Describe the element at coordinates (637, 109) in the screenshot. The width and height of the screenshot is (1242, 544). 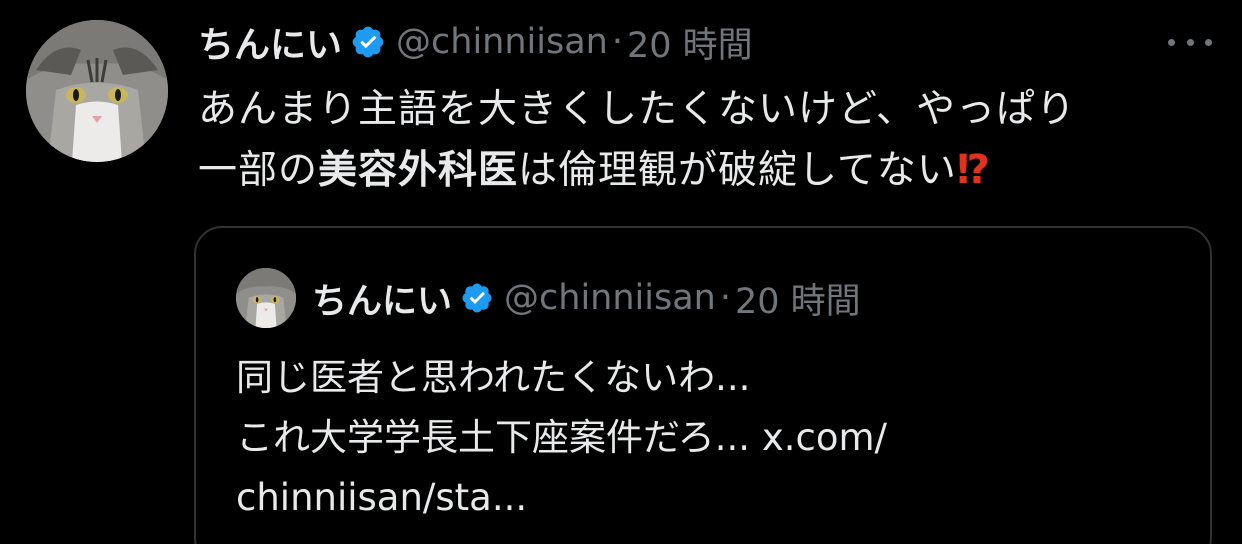
I see `tweet-text-line: あんまり主語を大きくしたくないけど、やっぱり` at that location.